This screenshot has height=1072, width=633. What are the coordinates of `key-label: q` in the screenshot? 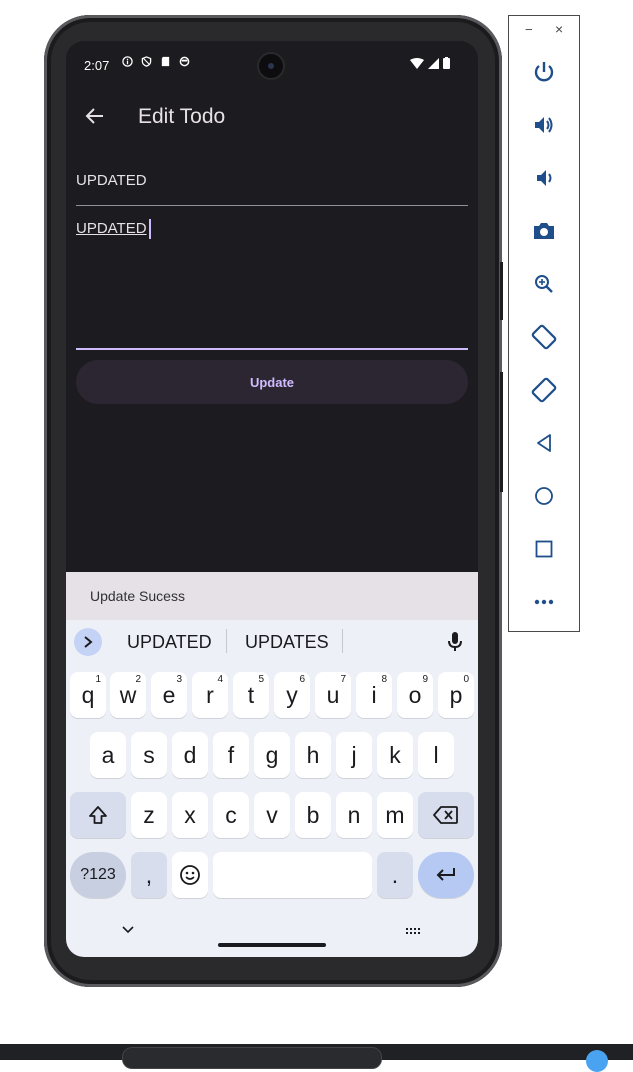 It's located at (88, 694).